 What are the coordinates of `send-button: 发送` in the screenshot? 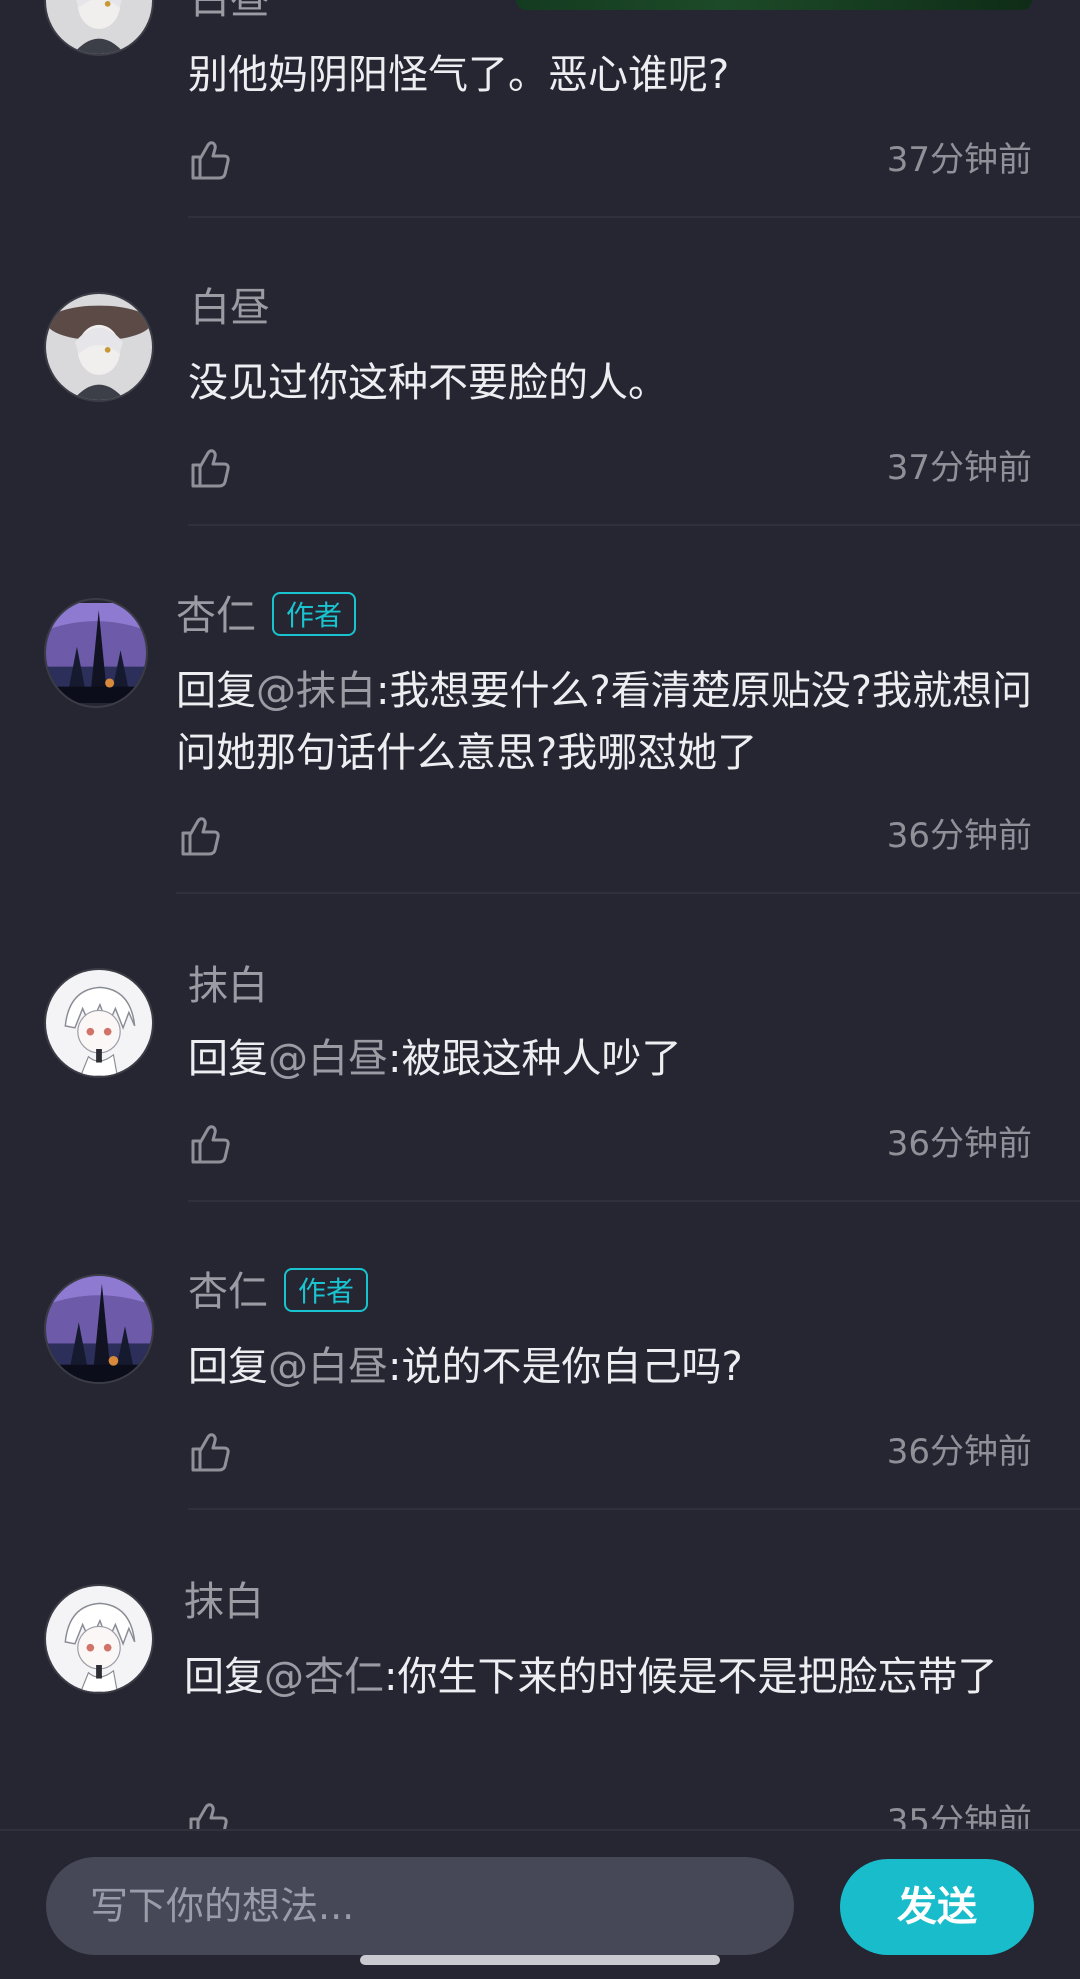 It's located at (937, 1907).